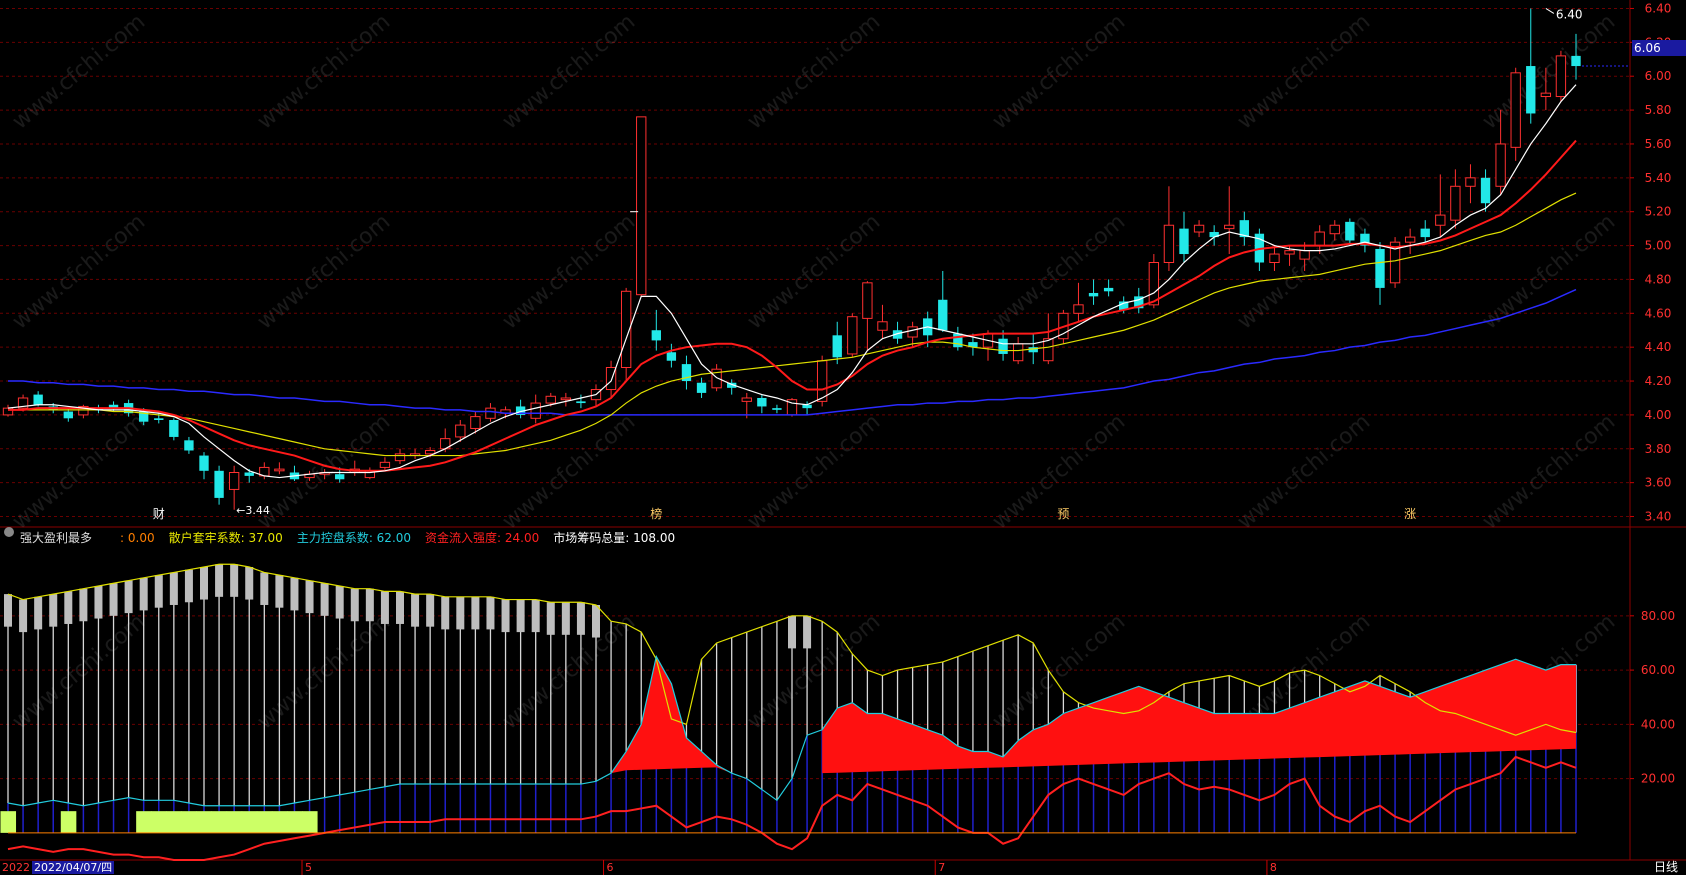  I want to click on month-tick-label: 8, so click(1273, 867).